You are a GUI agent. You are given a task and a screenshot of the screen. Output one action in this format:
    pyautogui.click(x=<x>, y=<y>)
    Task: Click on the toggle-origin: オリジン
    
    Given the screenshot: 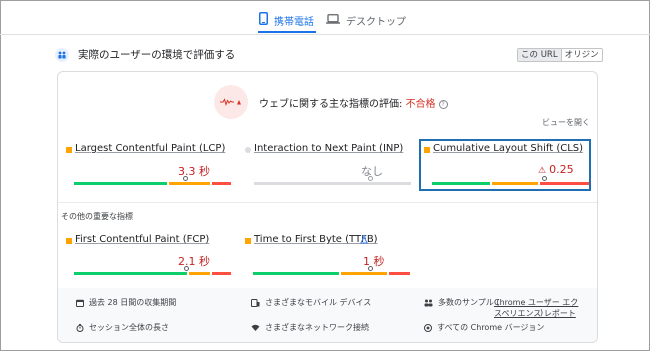 What is the action you would take?
    pyautogui.click(x=582, y=55)
    